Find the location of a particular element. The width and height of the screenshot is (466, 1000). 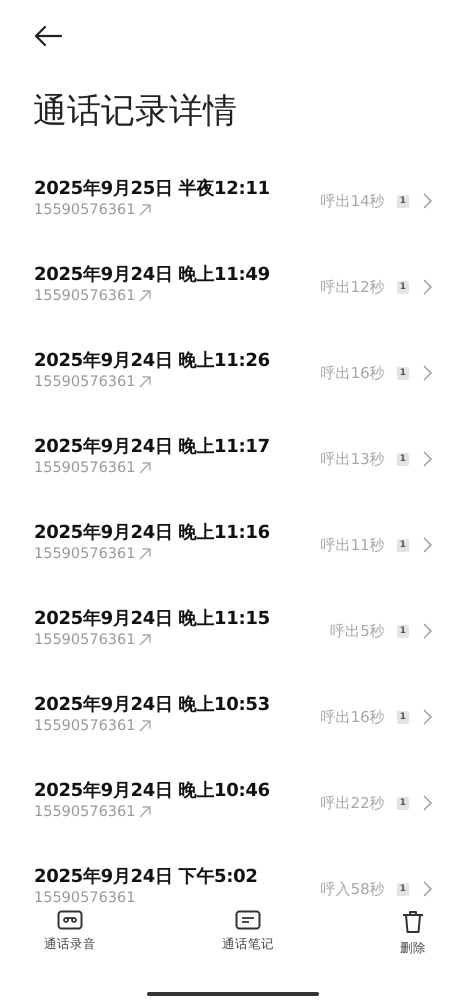

call-duration: 呼出5秒 is located at coordinates (357, 631).